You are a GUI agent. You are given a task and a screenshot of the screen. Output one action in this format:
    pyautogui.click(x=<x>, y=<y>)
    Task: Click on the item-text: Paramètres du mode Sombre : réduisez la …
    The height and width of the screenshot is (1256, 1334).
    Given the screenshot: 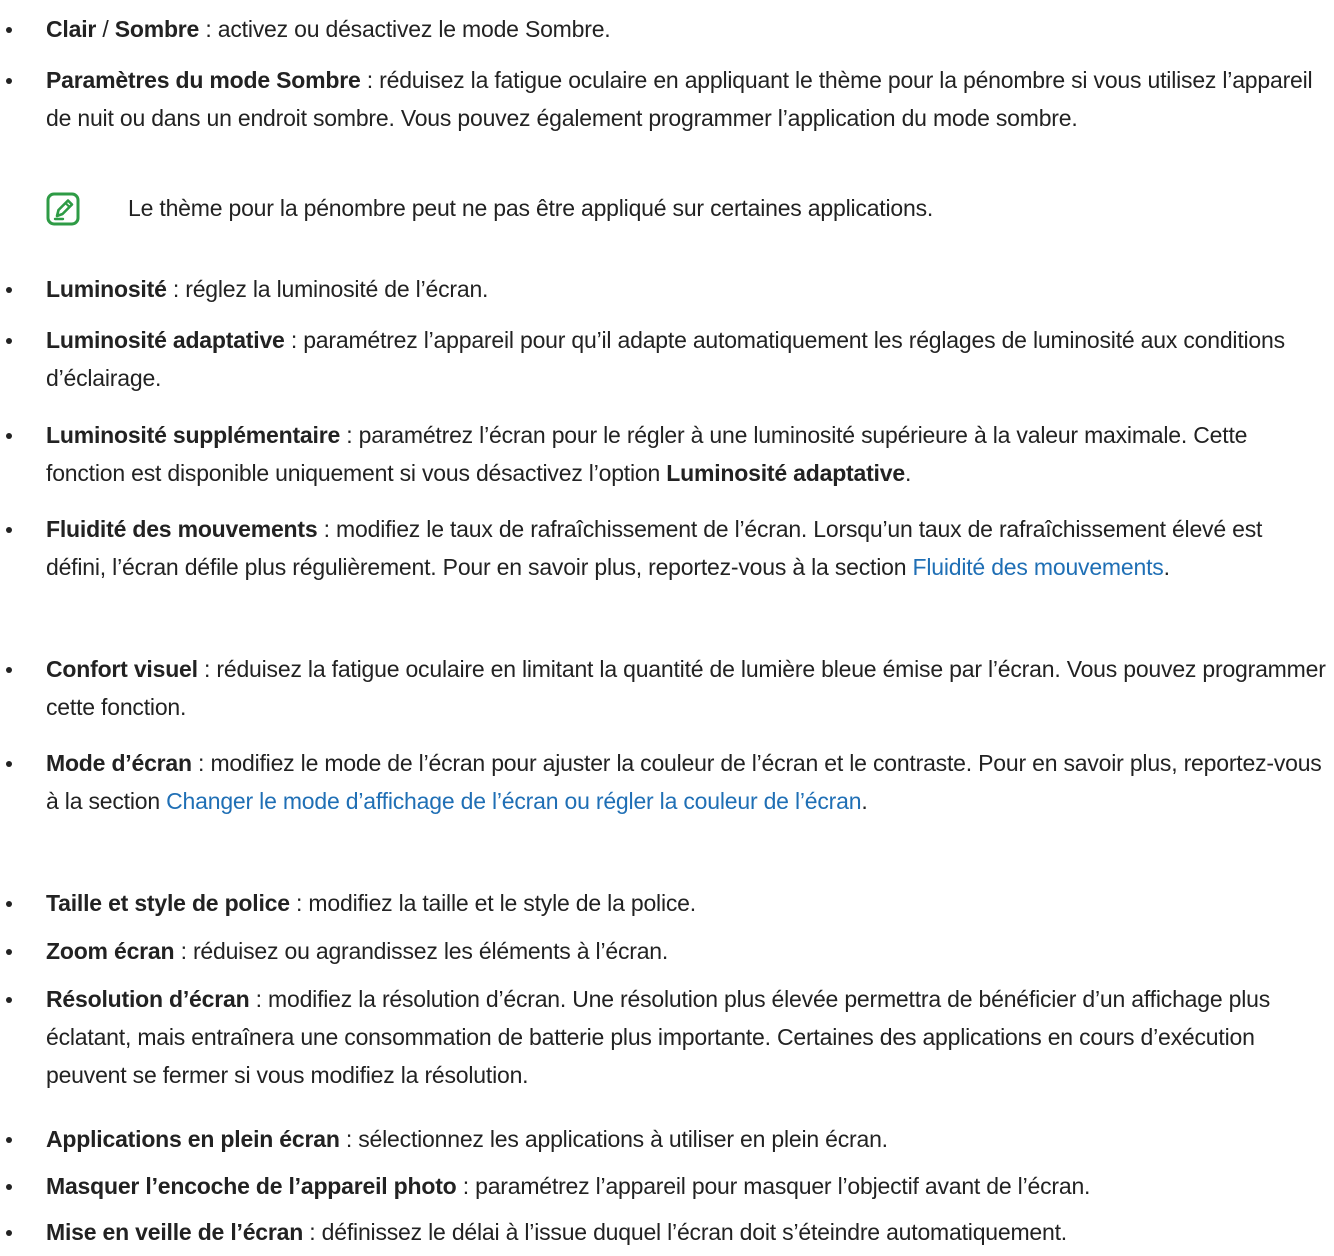 What is the action you would take?
    pyautogui.click(x=679, y=99)
    